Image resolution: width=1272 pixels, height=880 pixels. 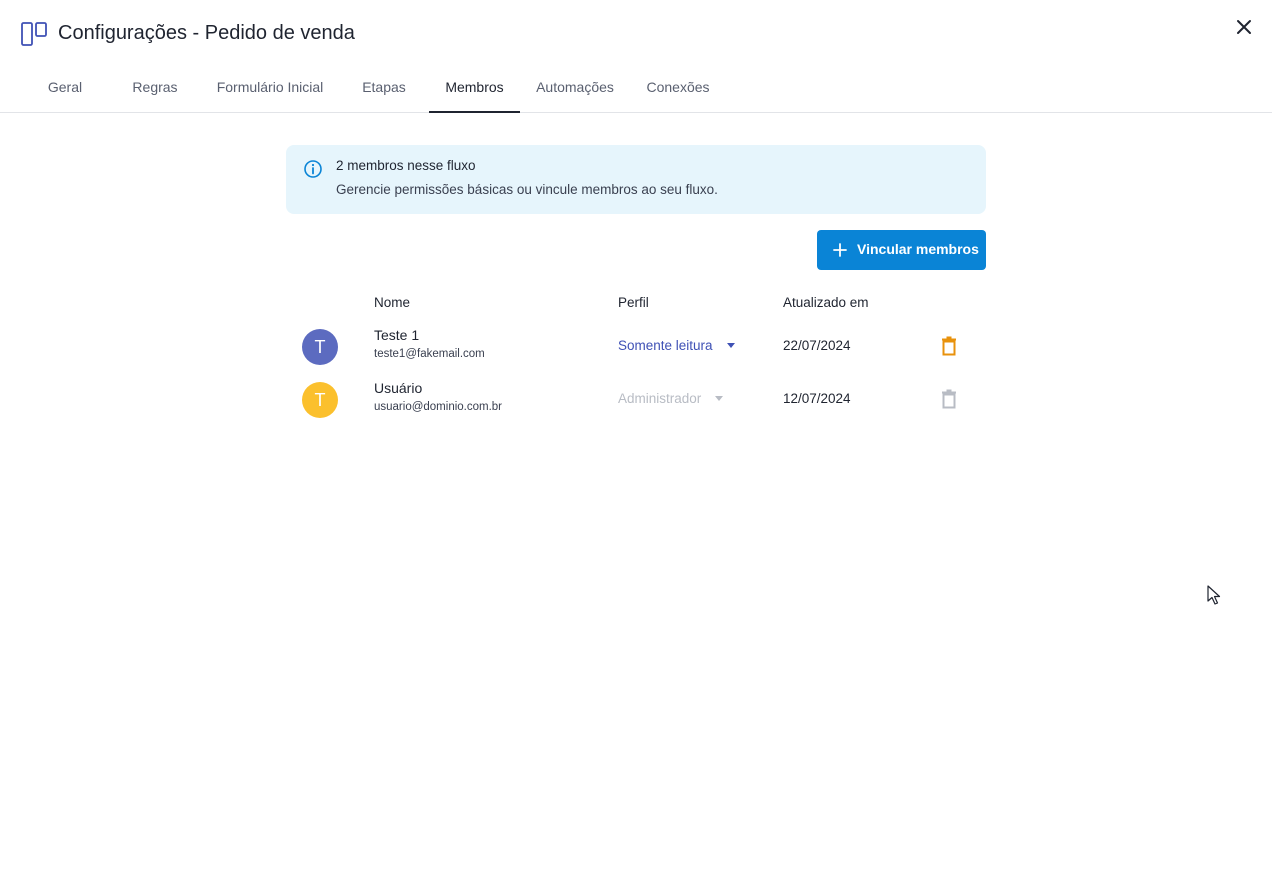 What do you see at coordinates (406, 165) in the screenshot?
I see `info-title: 2 membros nesse fluxo` at bounding box center [406, 165].